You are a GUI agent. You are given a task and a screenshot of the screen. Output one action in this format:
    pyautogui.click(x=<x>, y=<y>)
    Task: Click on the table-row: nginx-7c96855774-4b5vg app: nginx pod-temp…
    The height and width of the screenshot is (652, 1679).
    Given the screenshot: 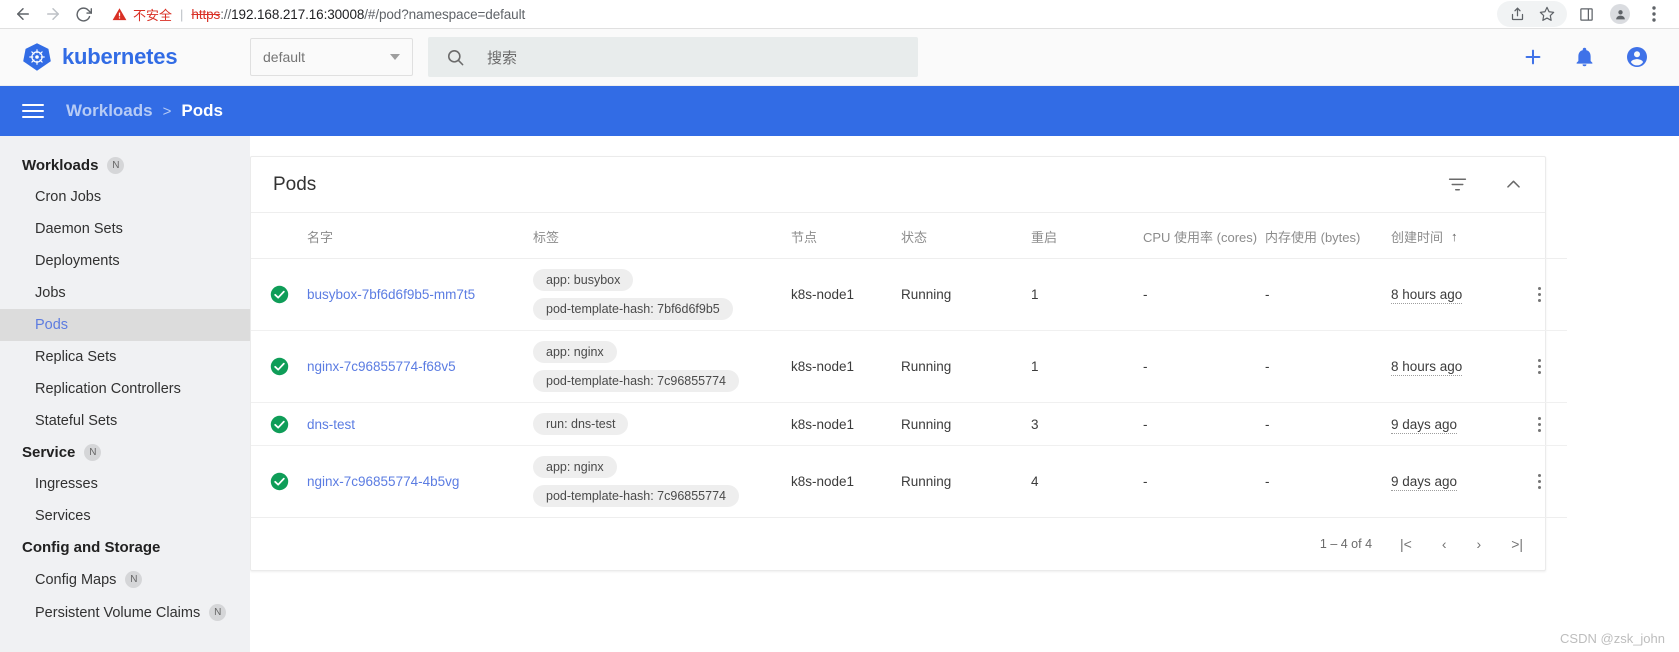 What is the action you would take?
    pyautogui.click(x=909, y=481)
    